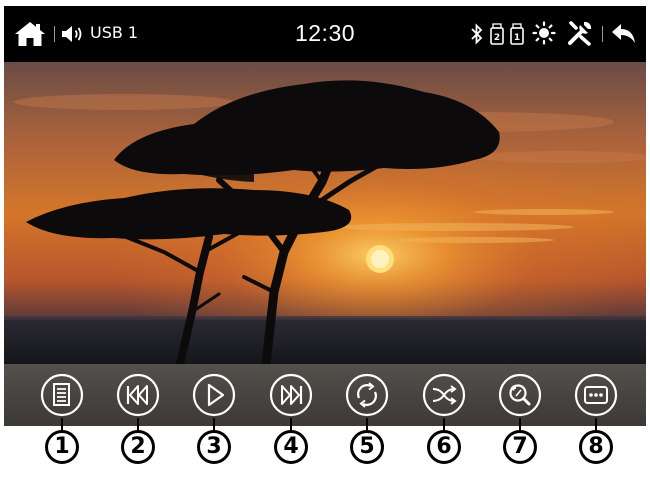  I want to click on bluetooth-icon, so click(477, 34).